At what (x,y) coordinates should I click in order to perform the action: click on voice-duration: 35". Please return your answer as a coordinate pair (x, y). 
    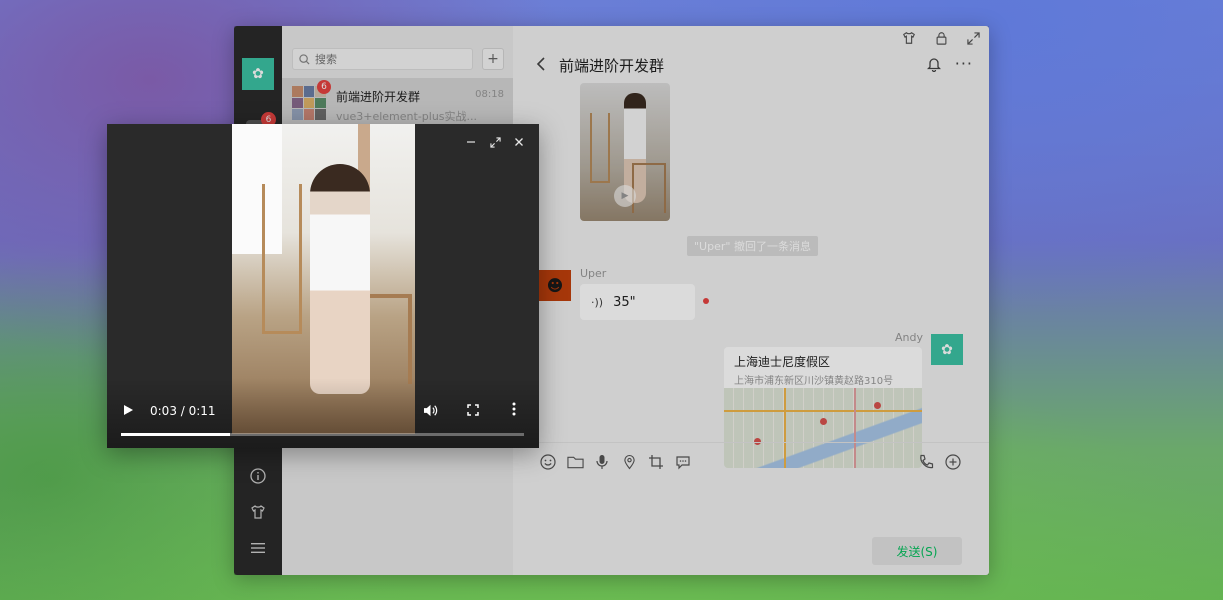
    Looking at the image, I should click on (624, 302).